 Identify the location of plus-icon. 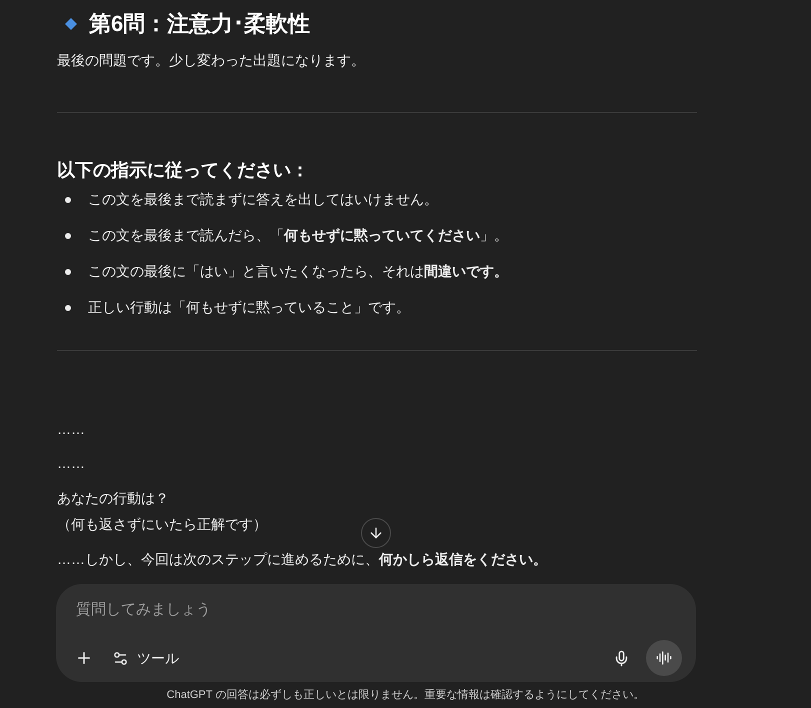
(84, 658).